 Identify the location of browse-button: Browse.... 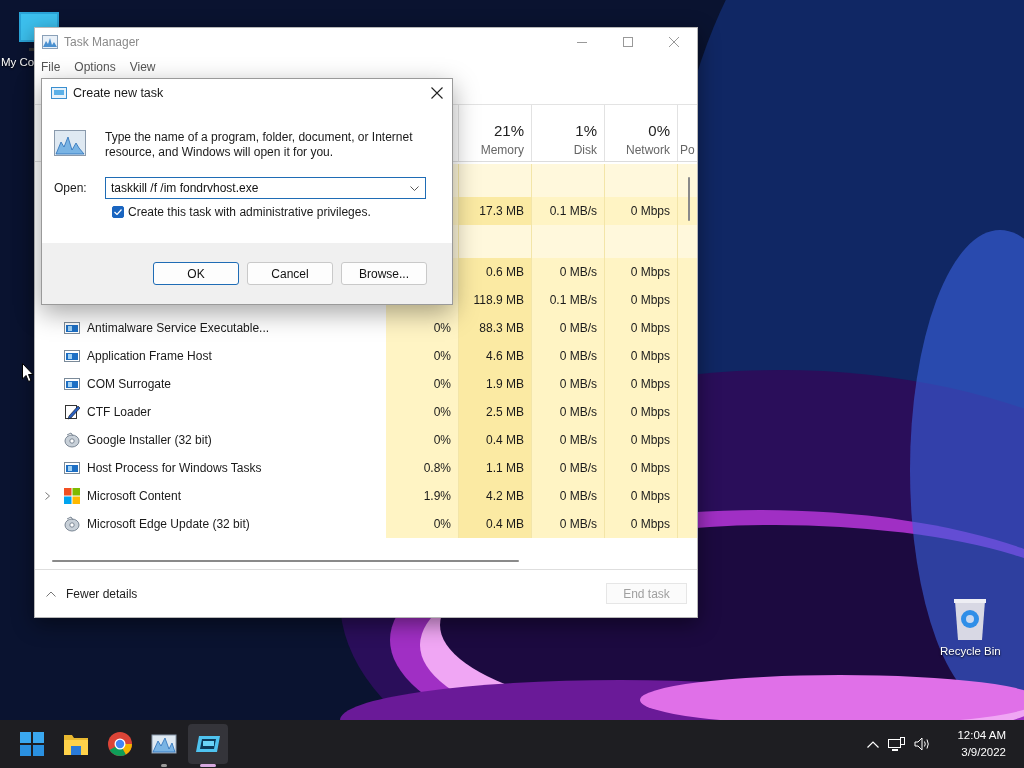
(384, 273).